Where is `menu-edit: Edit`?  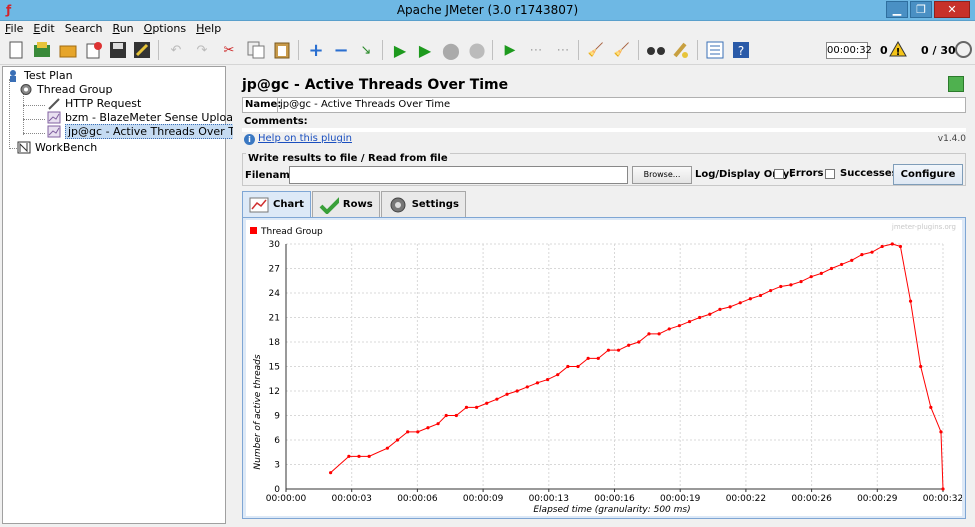
menu-edit: Edit is located at coordinates (43, 28).